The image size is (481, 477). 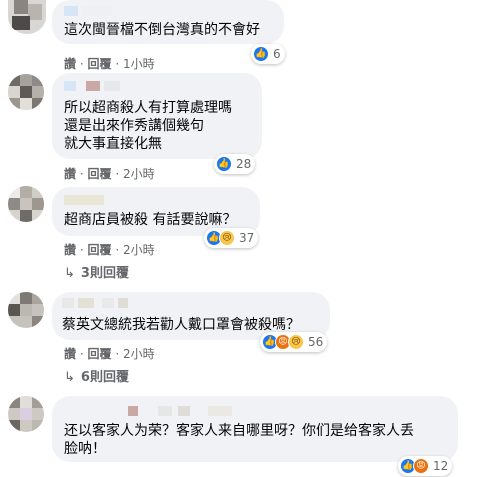 I want to click on comment-bubble: 這次閩晉檔不倒台灣真的不會好, so click(x=168, y=22).